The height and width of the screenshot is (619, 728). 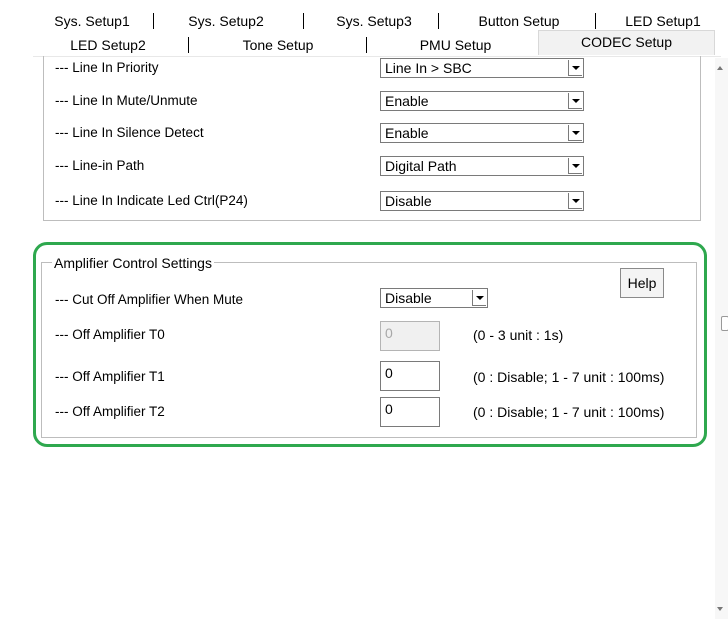 What do you see at coordinates (129, 132) in the screenshot?
I see `line-in-silence-detect-label: --- Line In Silence Detect` at bounding box center [129, 132].